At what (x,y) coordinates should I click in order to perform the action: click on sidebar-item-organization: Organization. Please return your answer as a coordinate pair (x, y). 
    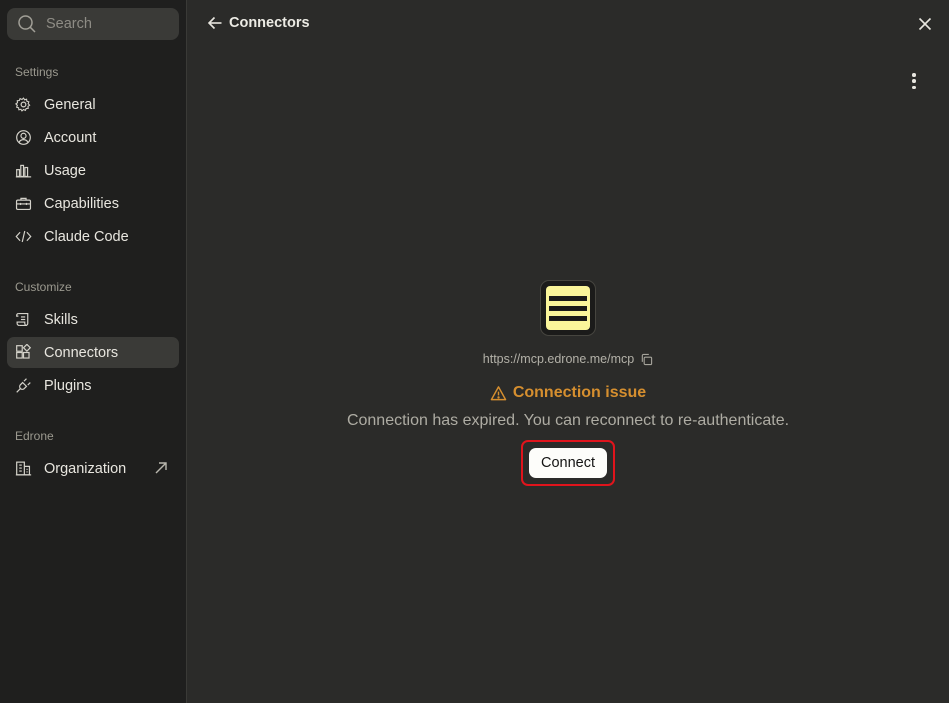
    Looking at the image, I should click on (93, 468).